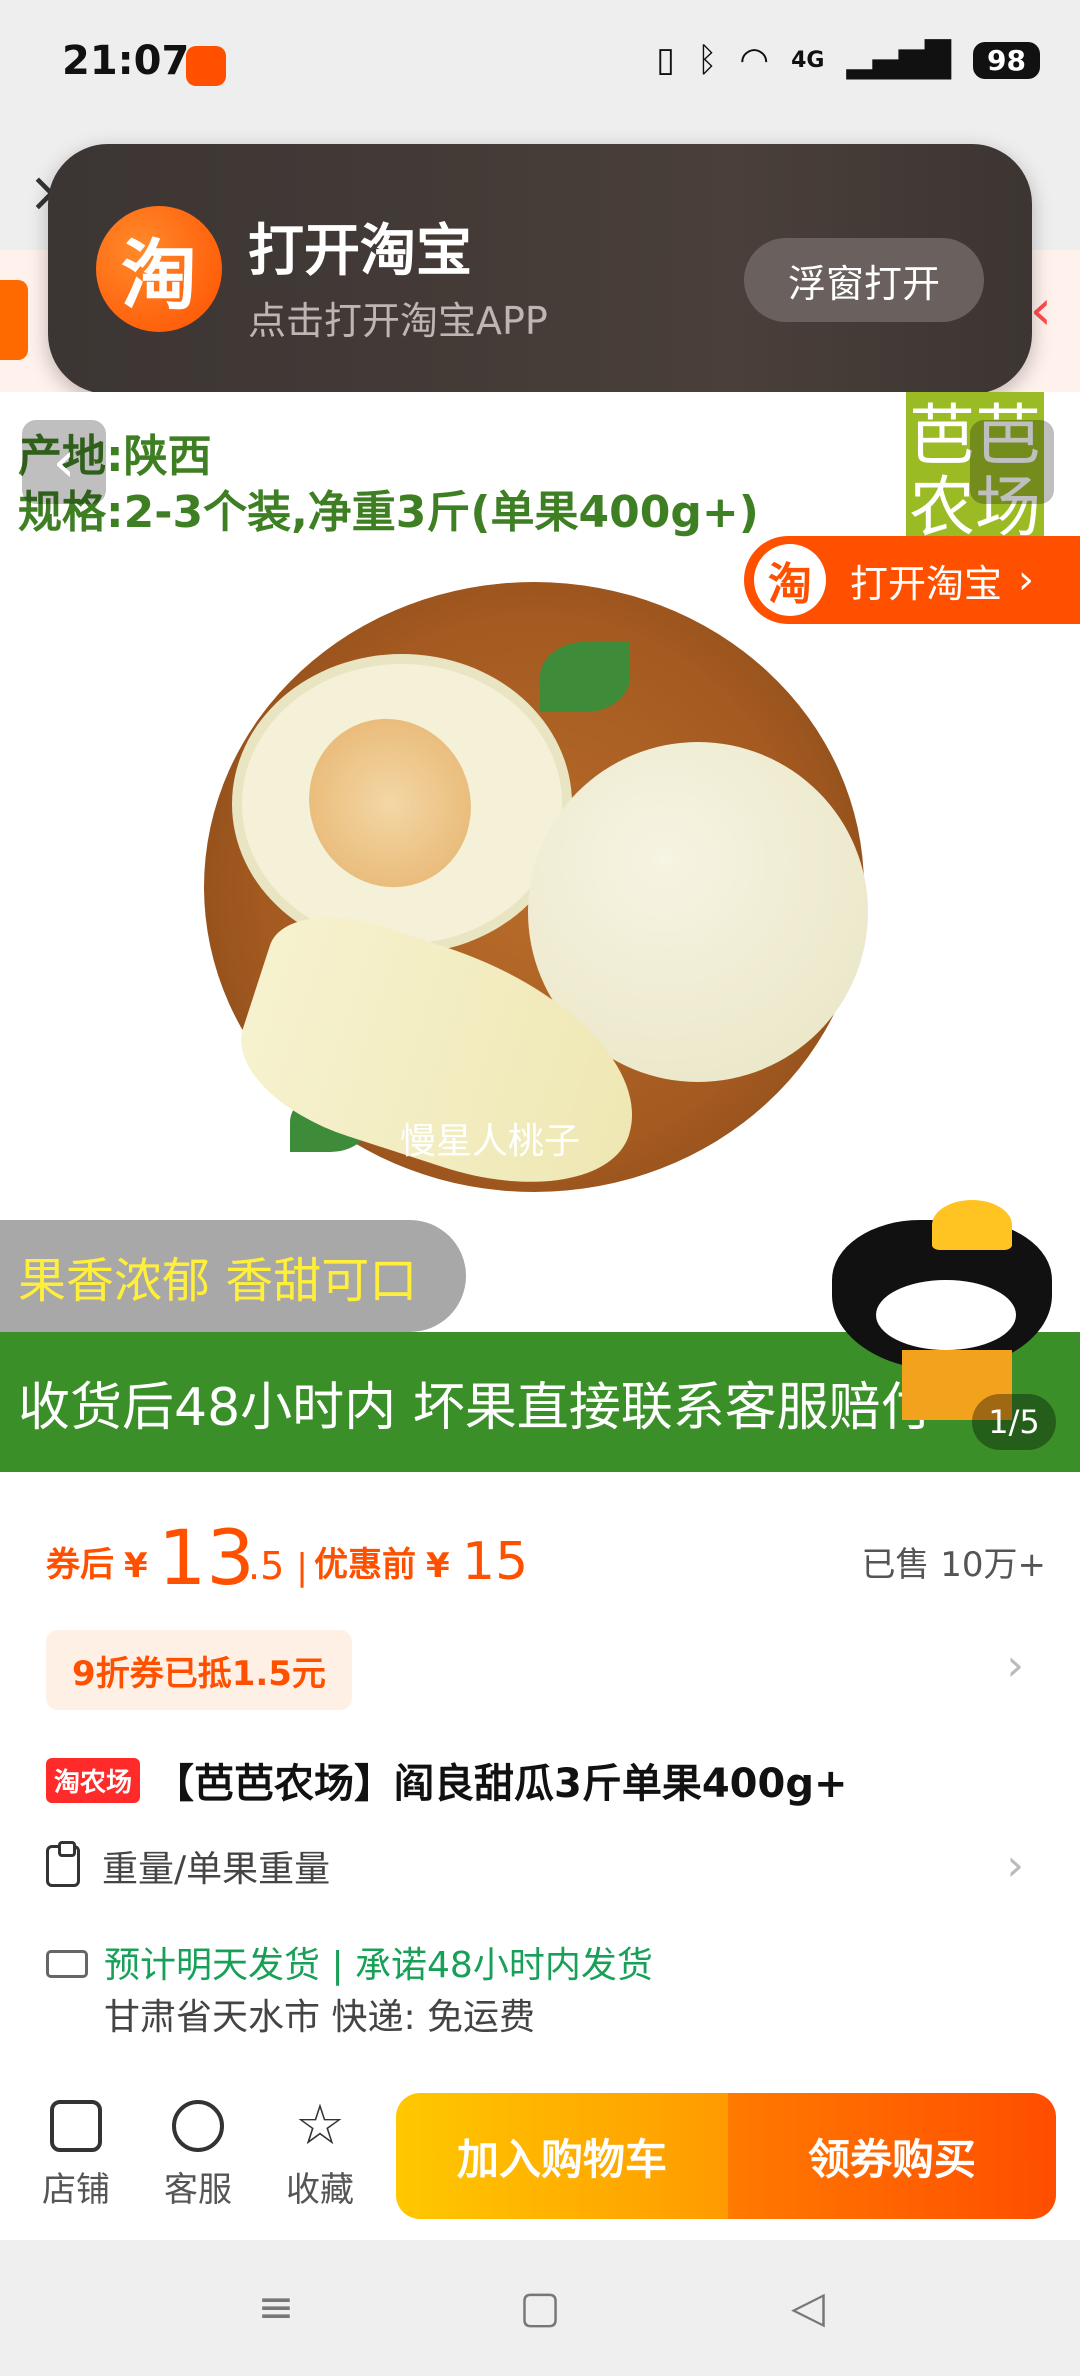 Image resolution: width=1080 pixels, height=2376 pixels. What do you see at coordinates (501, 1784) in the screenshot?
I see `product-title: 【芭芭农场】阎良甜瓜3斤单果400g+` at bounding box center [501, 1784].